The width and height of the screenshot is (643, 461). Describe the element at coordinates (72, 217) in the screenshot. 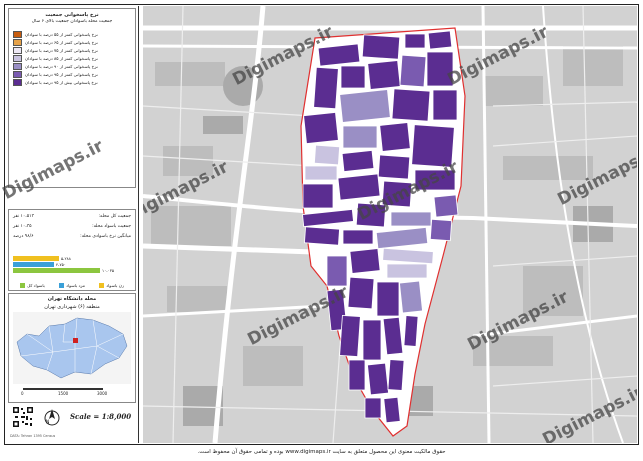

I see `stat-row-population: جمعیت کل محله: ۱۰،۵۱۳ نفر` at that location.